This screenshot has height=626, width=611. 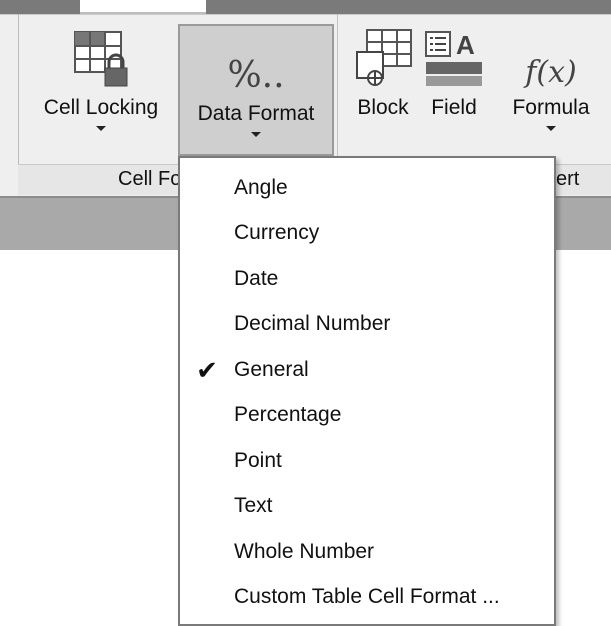 I want to click on formula-button: f(x) Formula, so click(x=551, y=91).